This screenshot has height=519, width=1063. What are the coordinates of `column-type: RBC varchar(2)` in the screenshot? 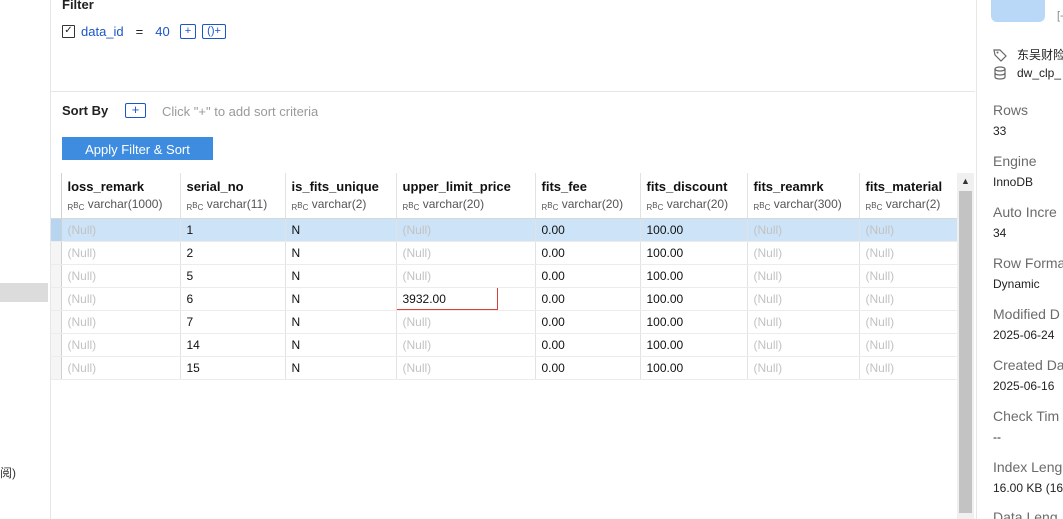 It's located at (344, 204).